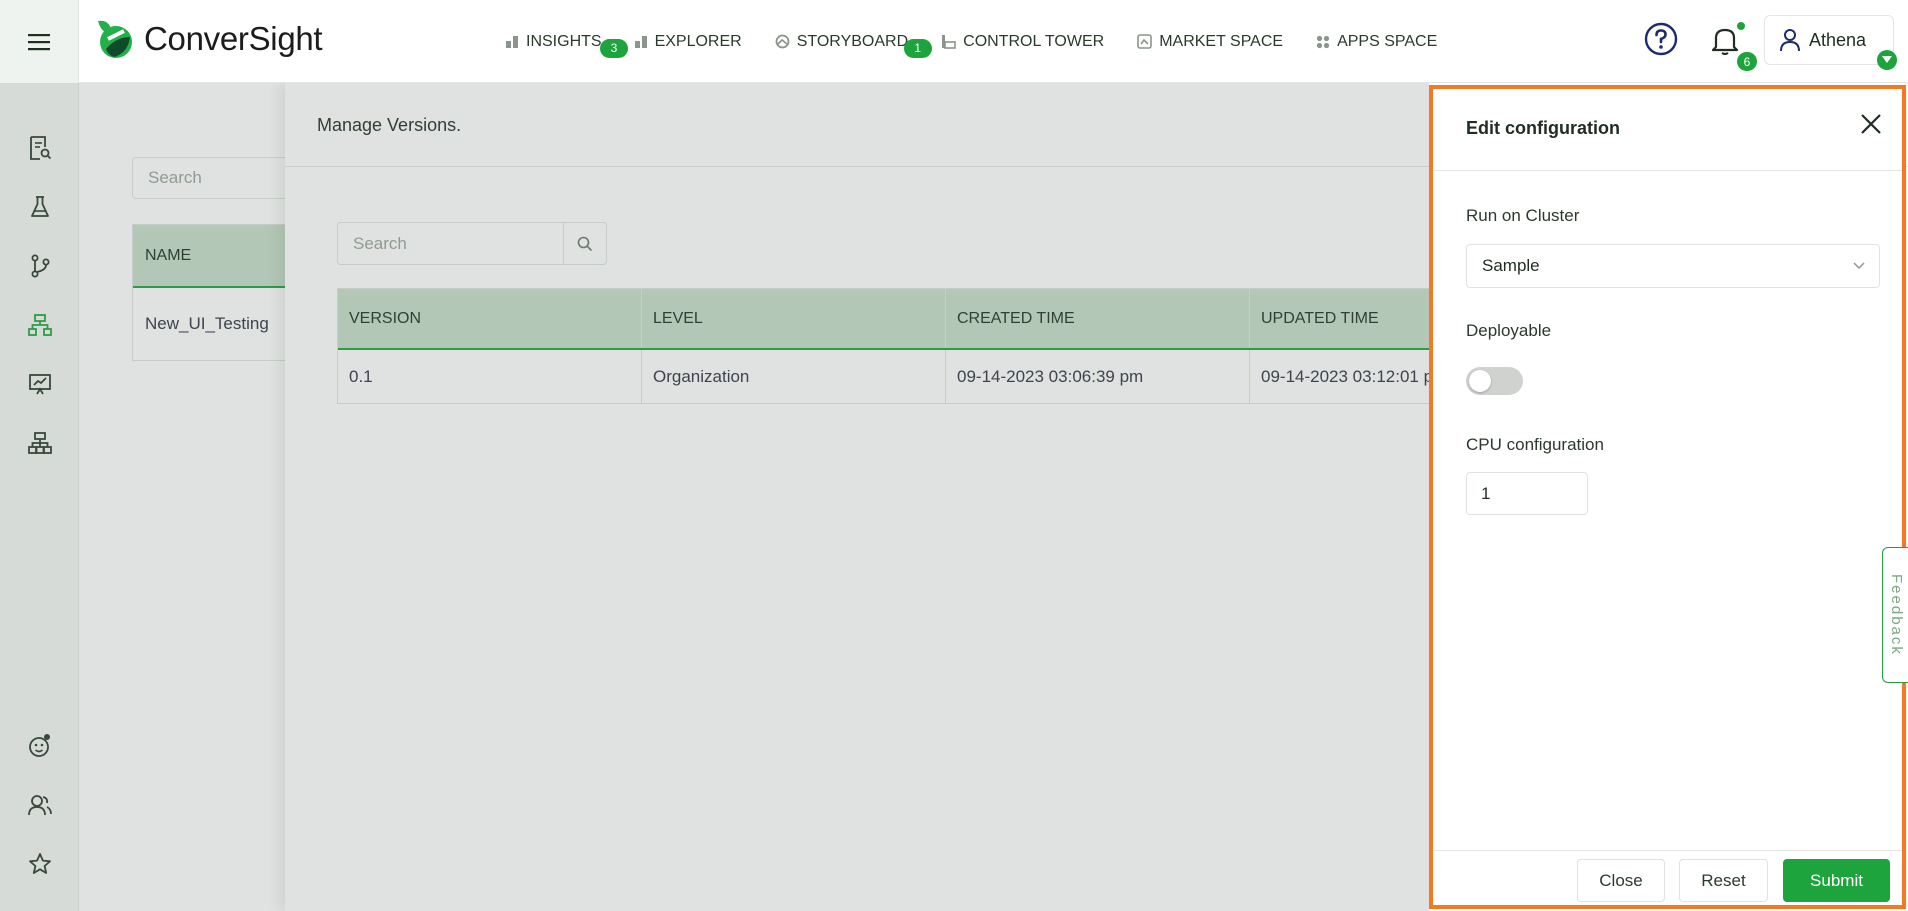  I want to click on feedback-tab: Feedback, so click(1895, 615).